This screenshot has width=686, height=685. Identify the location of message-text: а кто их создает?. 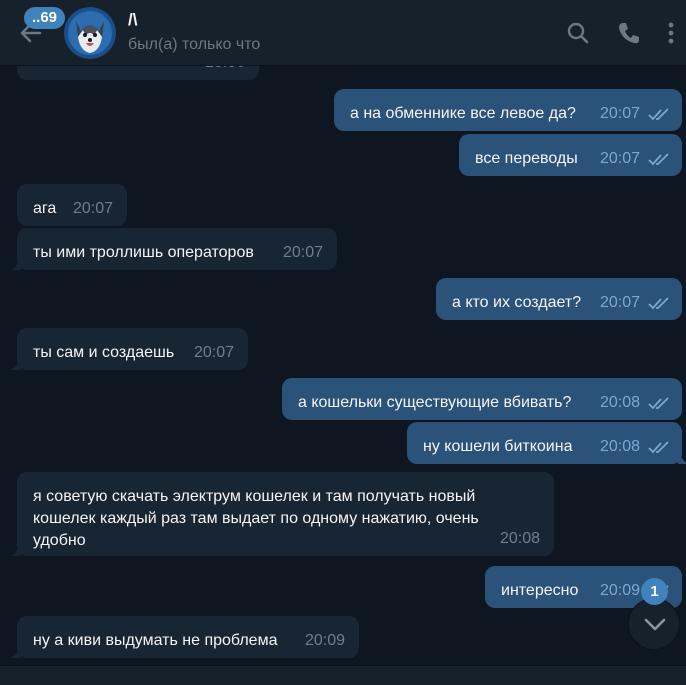
(517, 302).